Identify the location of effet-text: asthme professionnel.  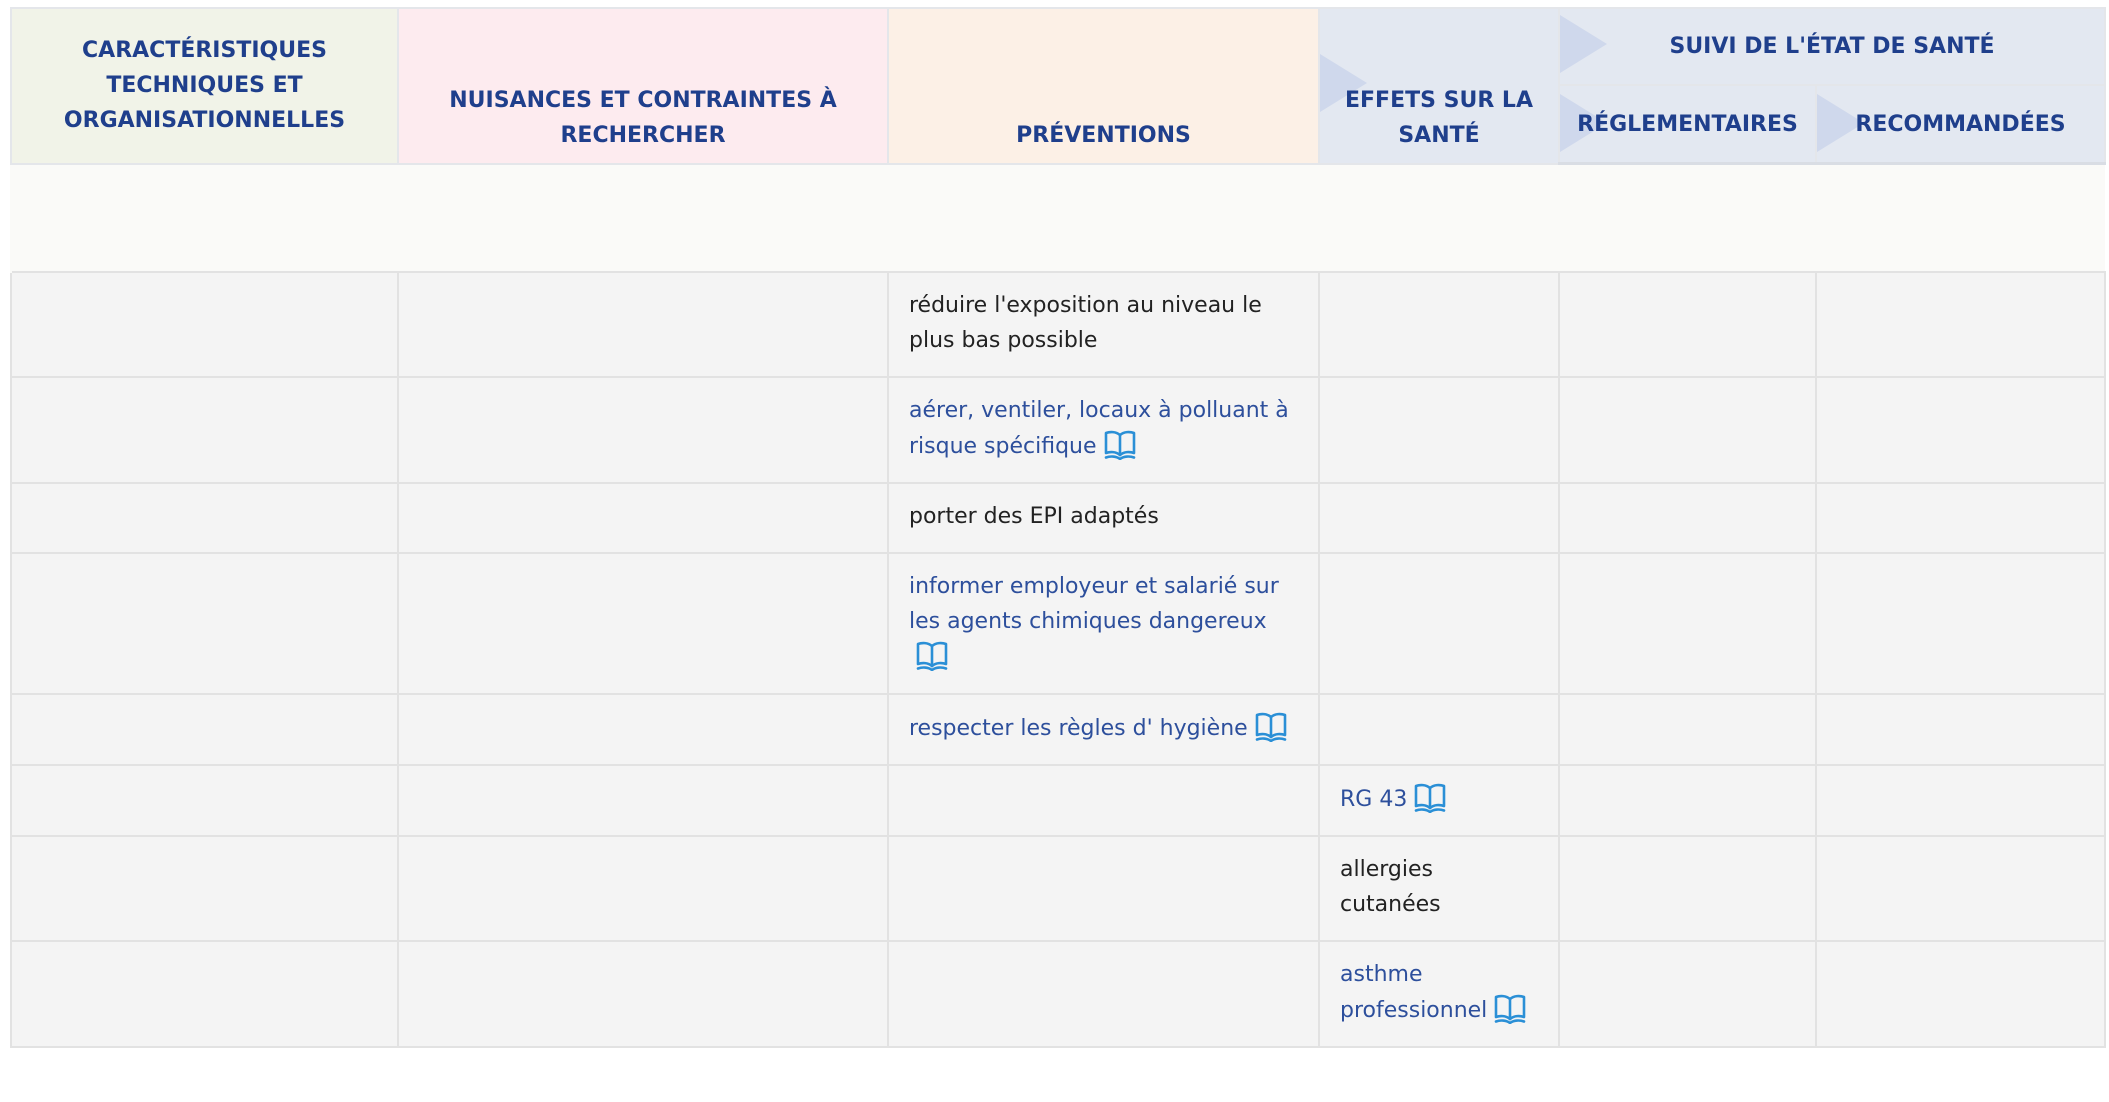
(1413, 992).